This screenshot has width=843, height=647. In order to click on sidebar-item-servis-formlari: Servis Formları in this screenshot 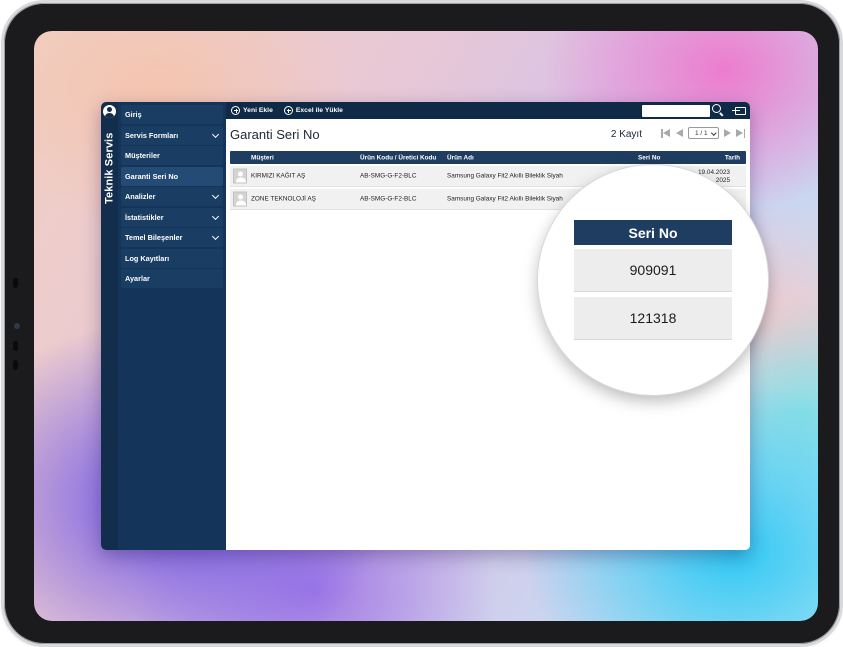, I will do `click(172, 135)`.